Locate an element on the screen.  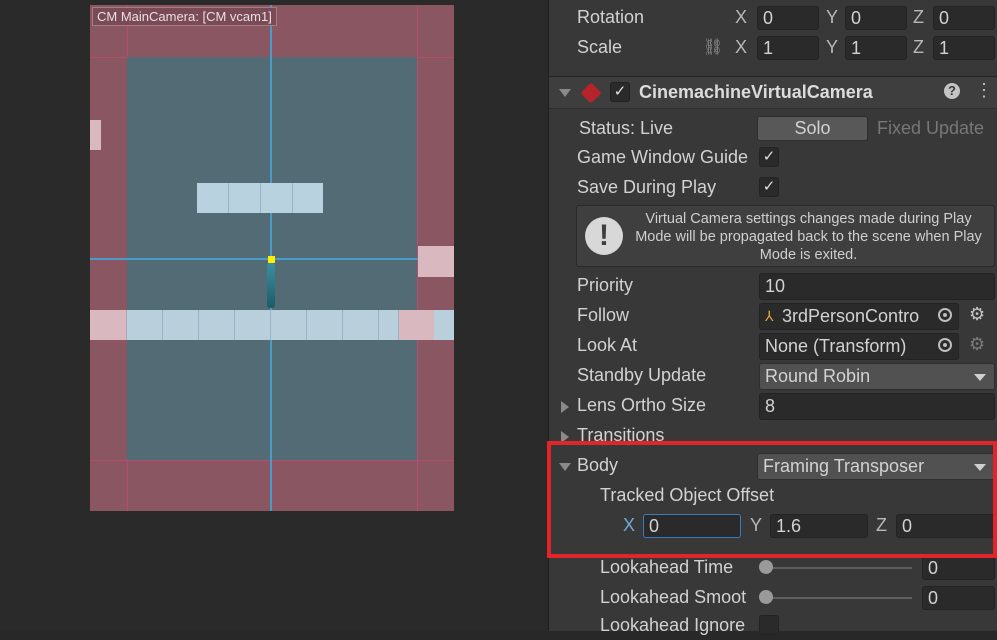
look-at-field: None (Transform) is located at coordinates (859, 346).